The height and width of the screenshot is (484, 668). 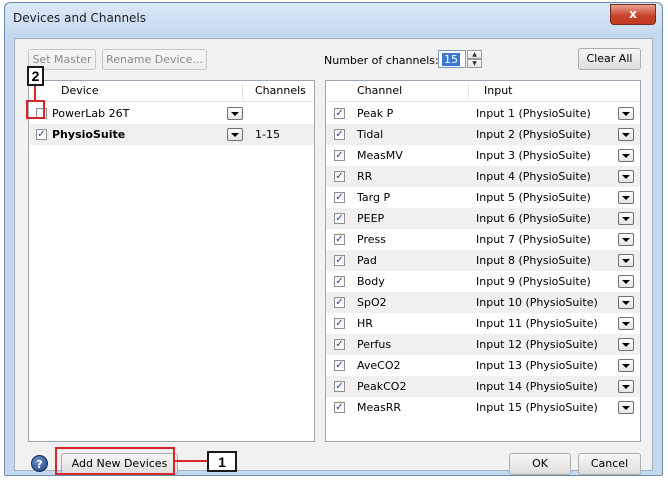 I want to click on callout-highlight-checkbox, so click(x=35, y=109).